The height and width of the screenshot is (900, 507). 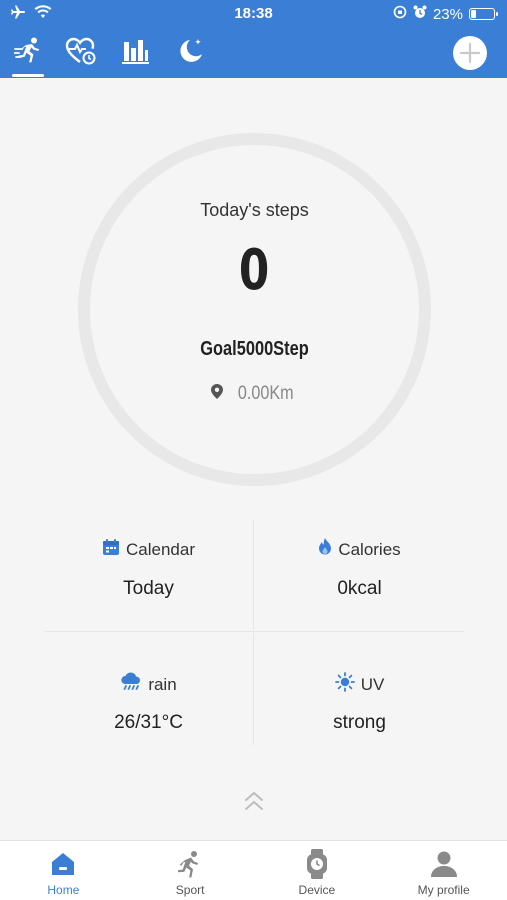 I want to click on rain-cloud-icon, so click(x=131, y=684).